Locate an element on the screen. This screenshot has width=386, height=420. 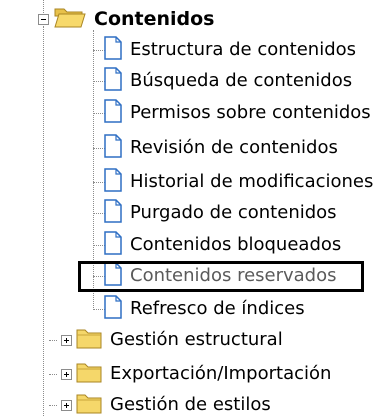
tree-item-permisos: Permisos sobre contenidos is located at coordinates (238, 113).